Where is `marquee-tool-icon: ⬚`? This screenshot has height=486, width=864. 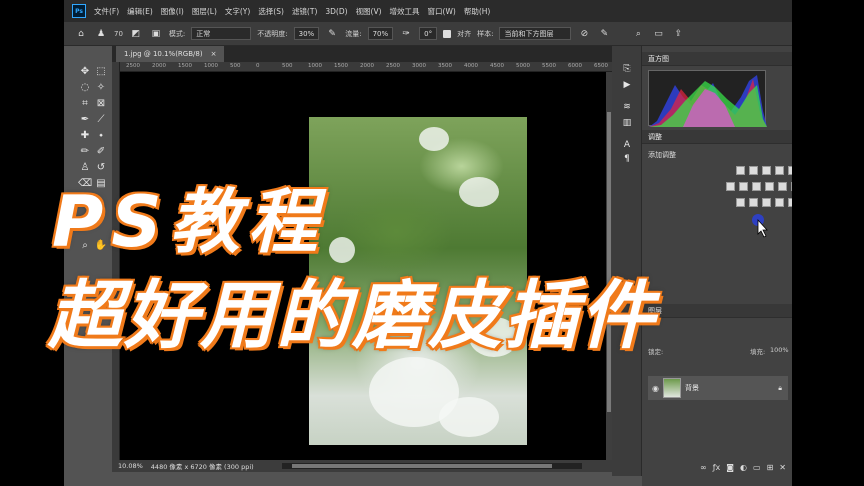 marquee-tool-icon: ⬚ is located at coordinates (101, 71).